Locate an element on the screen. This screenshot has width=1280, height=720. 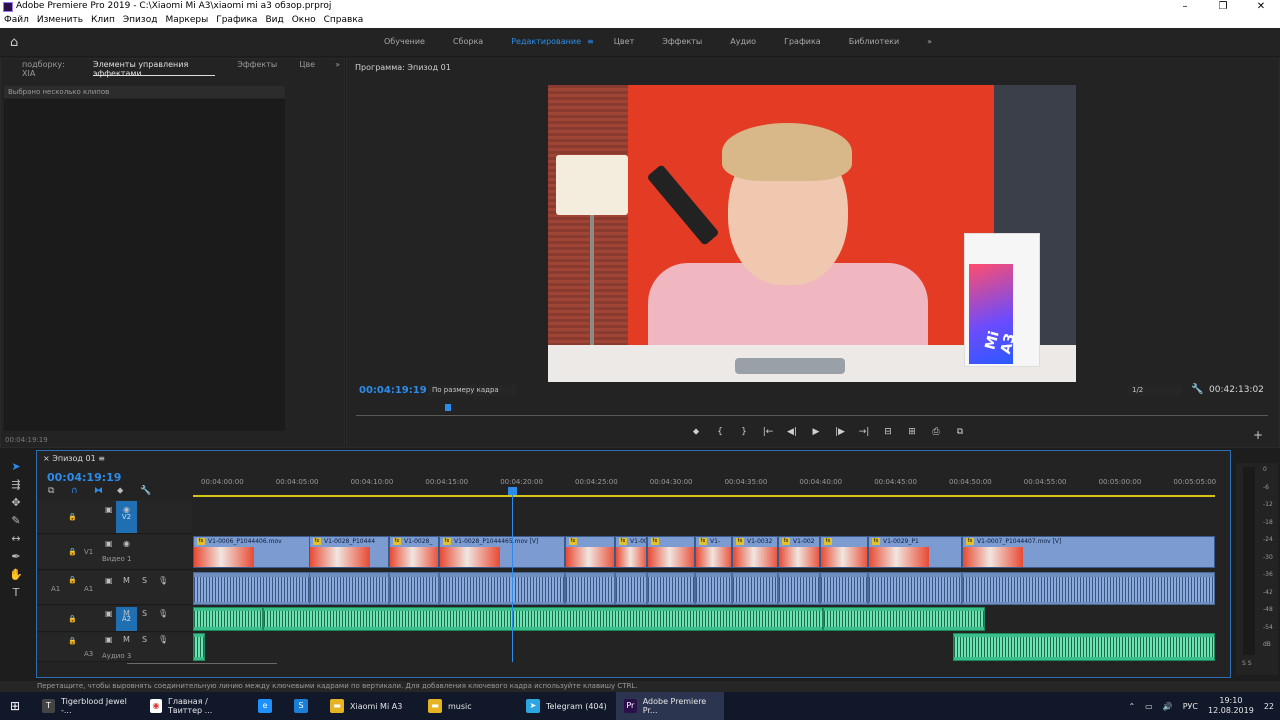
notification-count: 22 is located at coordinates (1269, 706).